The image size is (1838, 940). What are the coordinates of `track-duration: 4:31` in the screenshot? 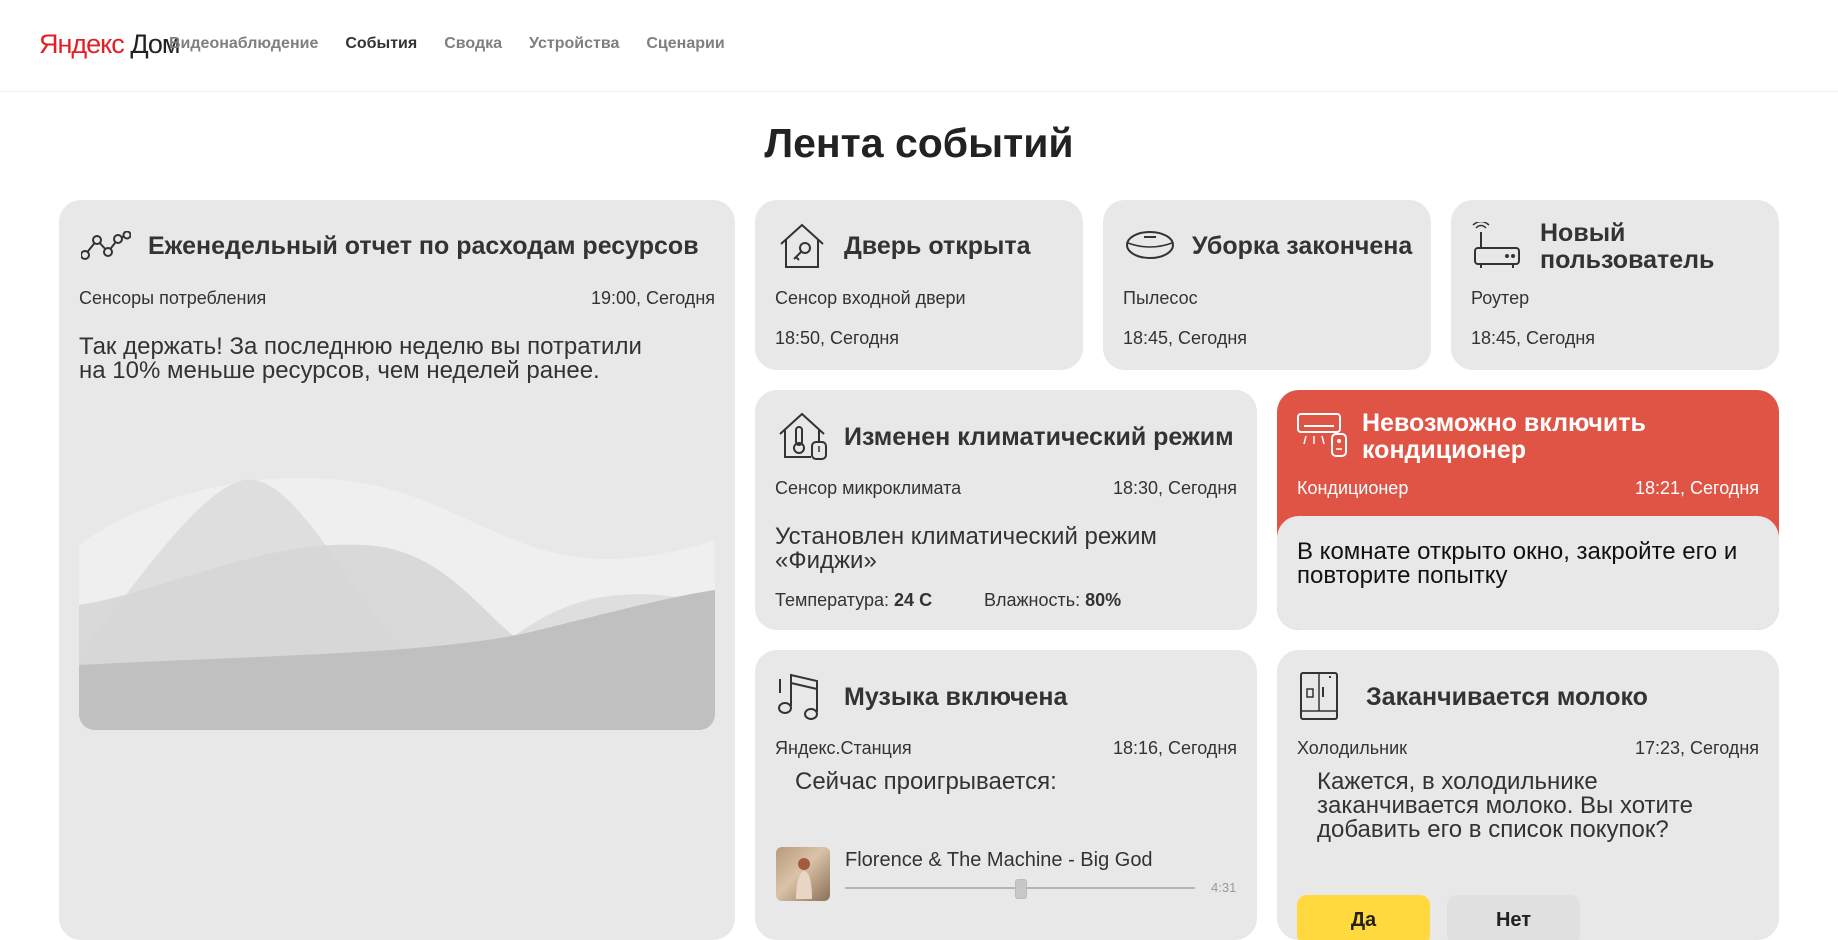 It's located at (1224, 887).